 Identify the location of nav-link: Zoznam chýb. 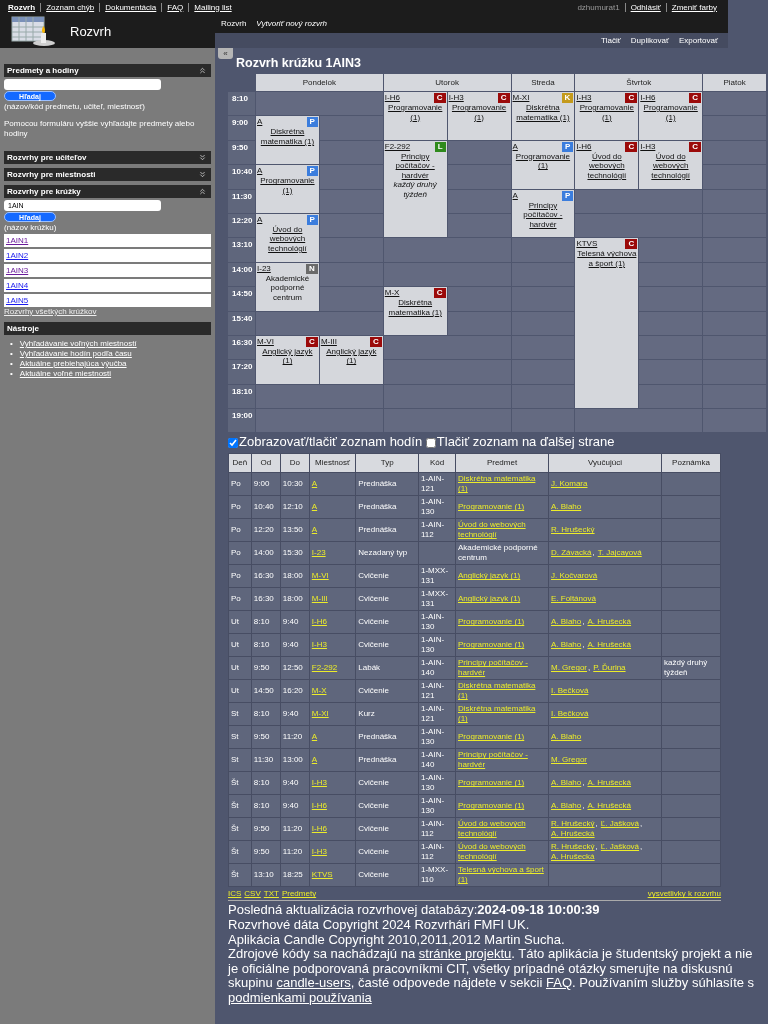
(70, 7).